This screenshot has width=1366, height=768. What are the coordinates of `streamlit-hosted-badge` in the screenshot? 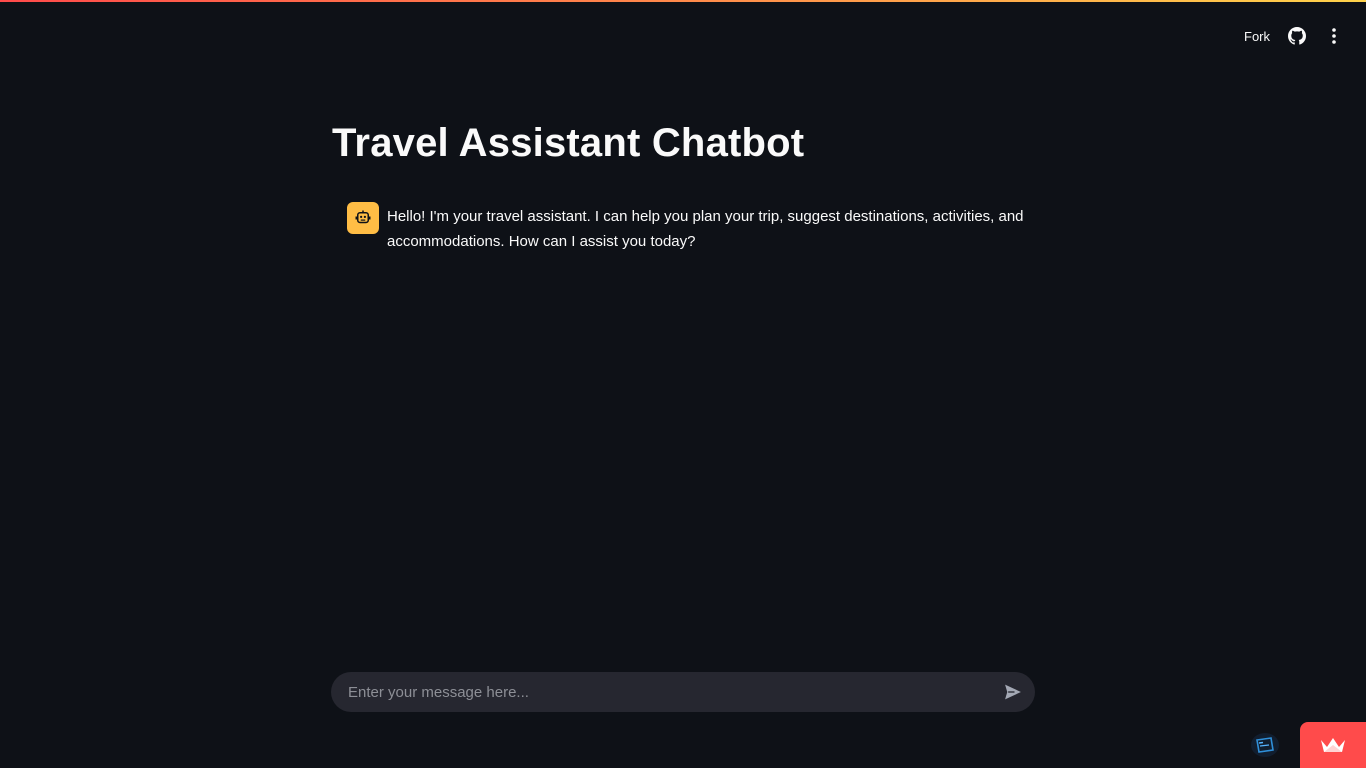 It's located at (1333, 745).